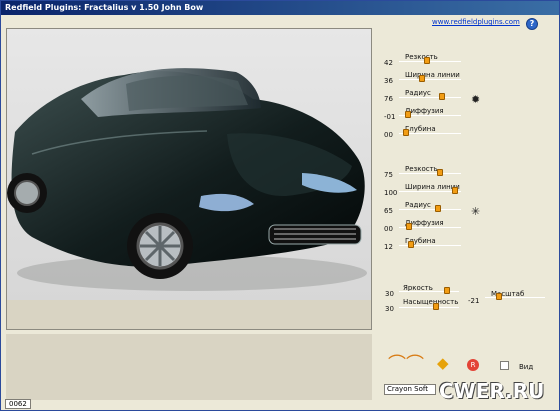 The height and width of the screenshot is (411, 560). What do you see at coordinates (475, 211) in the screenshot?
I see `star-icon: ✳` at bounding box center [475, 211].